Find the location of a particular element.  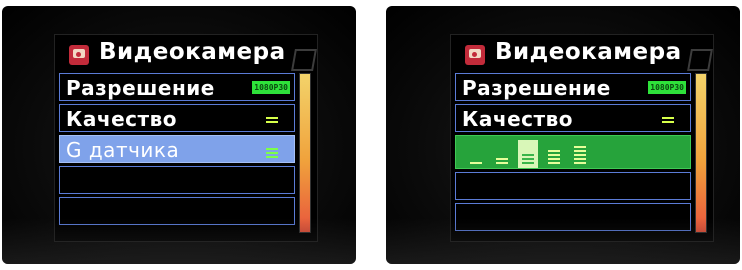

menu-item-label: G датчика is located at coordinates (123, 150).